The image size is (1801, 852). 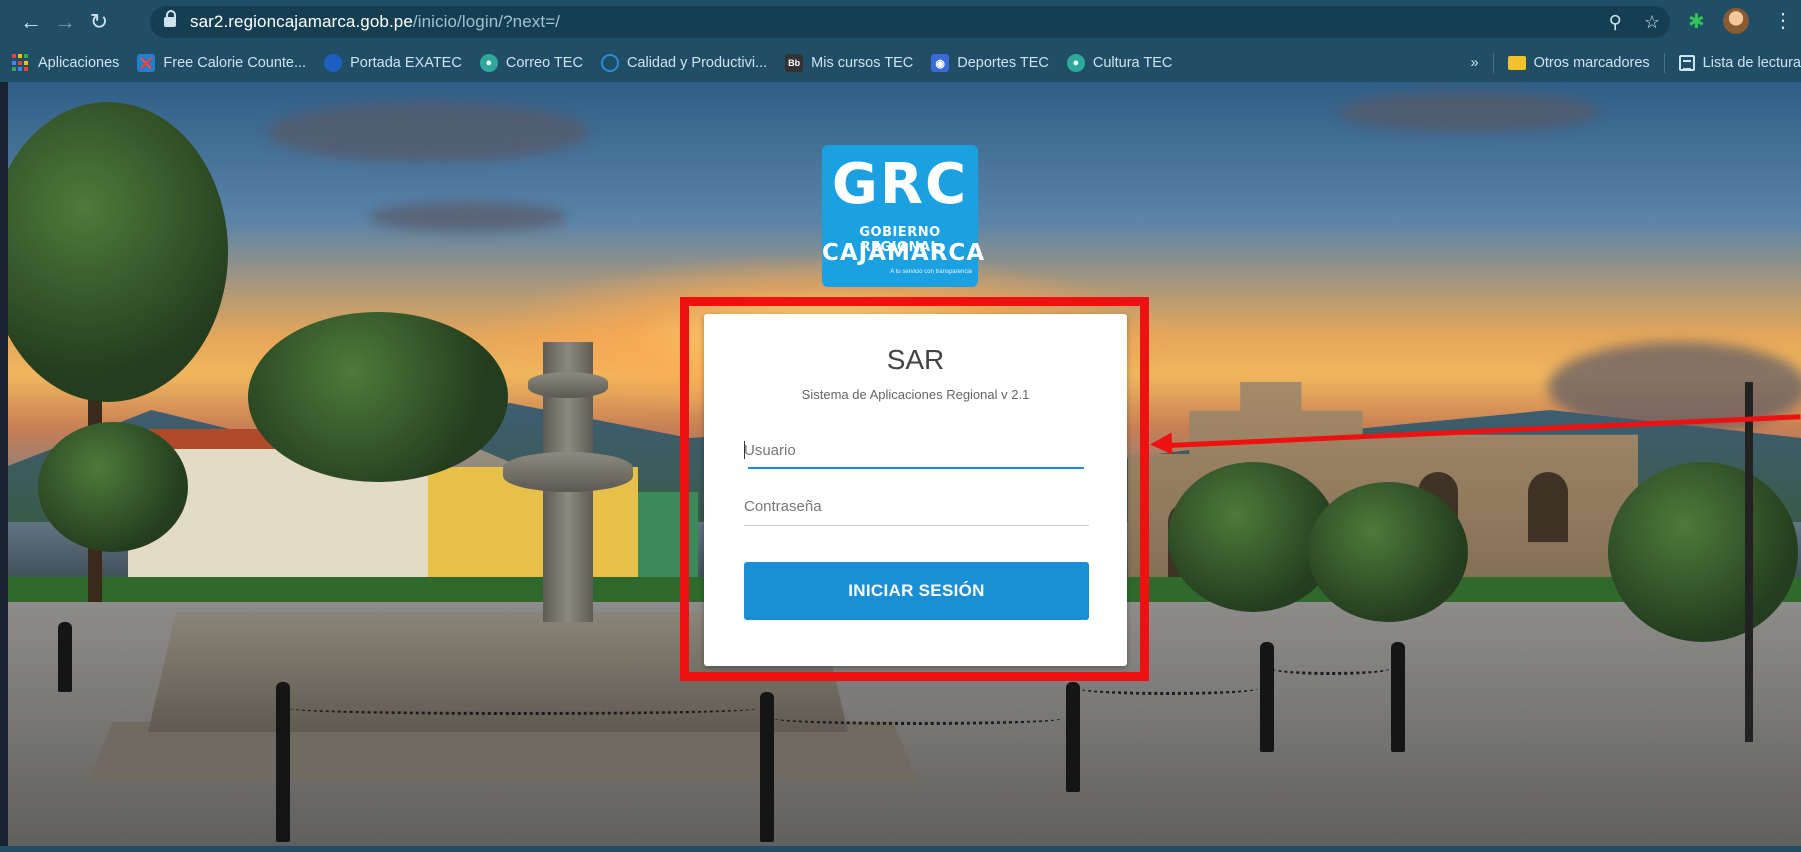 What do you see at coordinates (916, 468) in the screenshot?
I see `username-underline` at bounding box center [916, 468].